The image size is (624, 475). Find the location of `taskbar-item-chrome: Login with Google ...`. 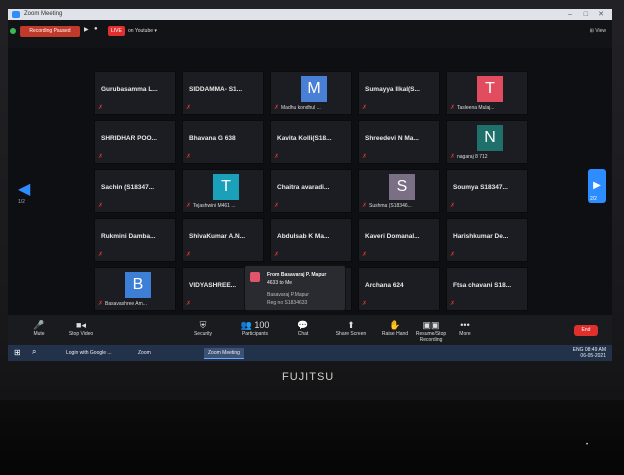

taskbar-item-chrome: Login with Google ... is located at coordinates (89, 353).